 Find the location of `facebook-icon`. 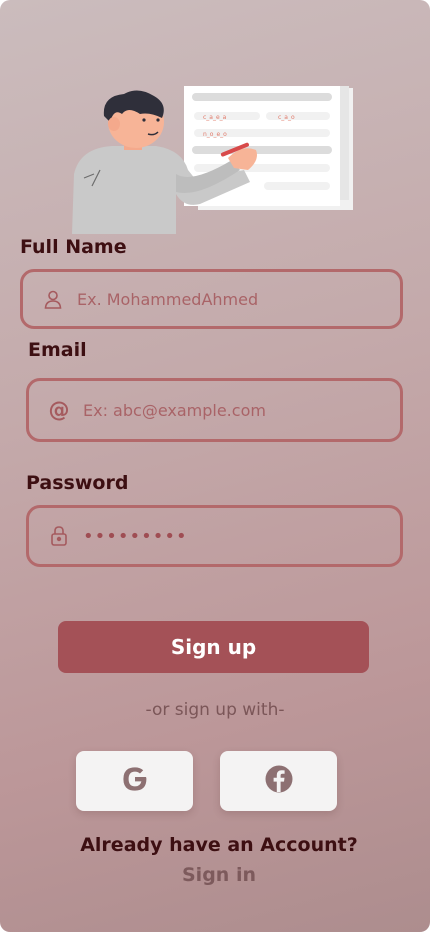

facebook-icon is located at coordinates (279, 781).